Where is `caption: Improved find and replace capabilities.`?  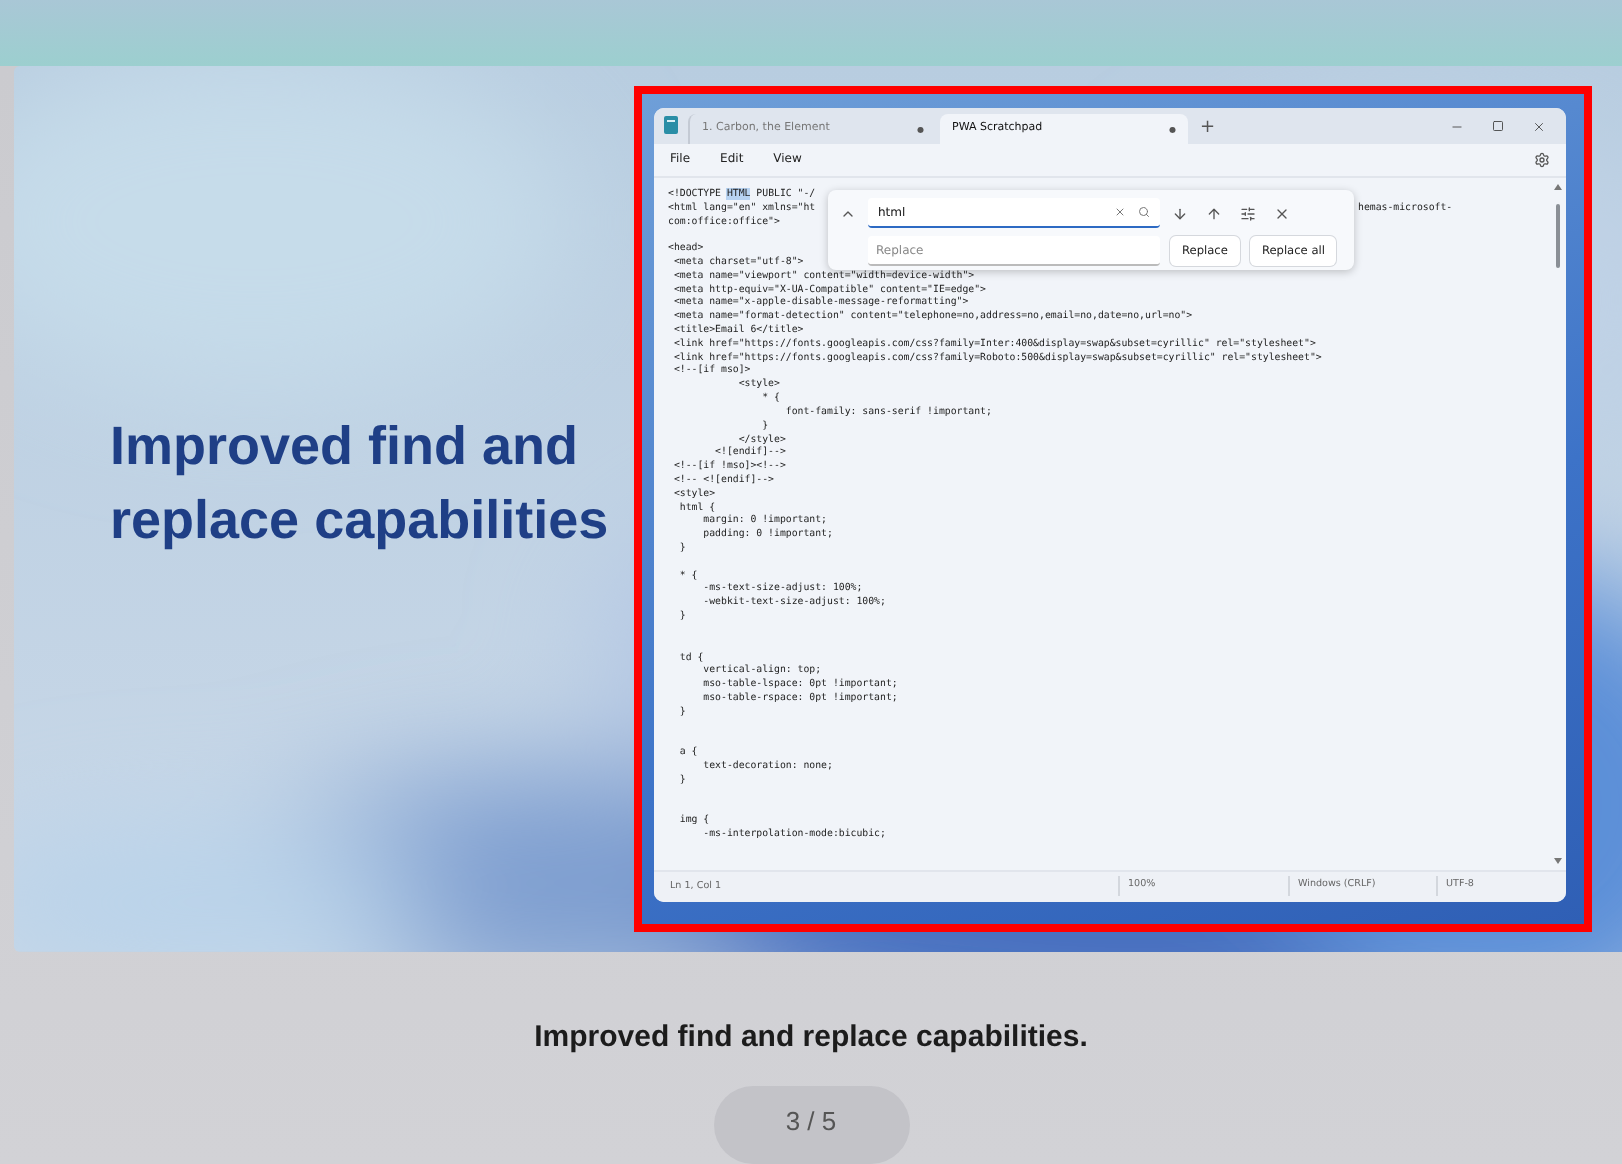 caption: Improved find and replace capabilities. is located at coordinates (811, 1036).